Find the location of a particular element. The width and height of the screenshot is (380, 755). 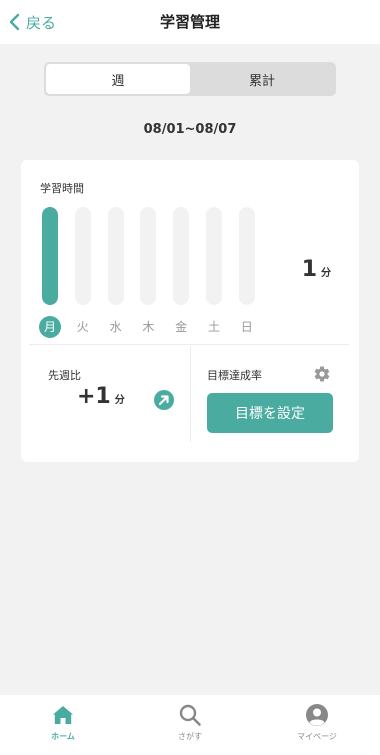

comparison-label: 先週比 is located at coordinates (64, 375).